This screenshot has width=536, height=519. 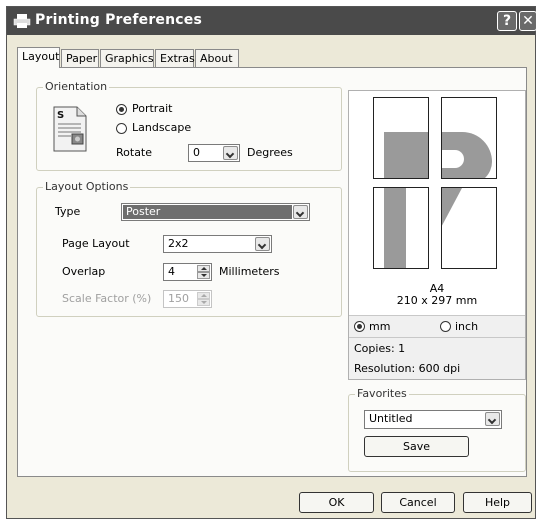 What do you see at coordinates (527, 21) in the screenshot?
I see `close-button: ✕` at bounding box center [527, 21].